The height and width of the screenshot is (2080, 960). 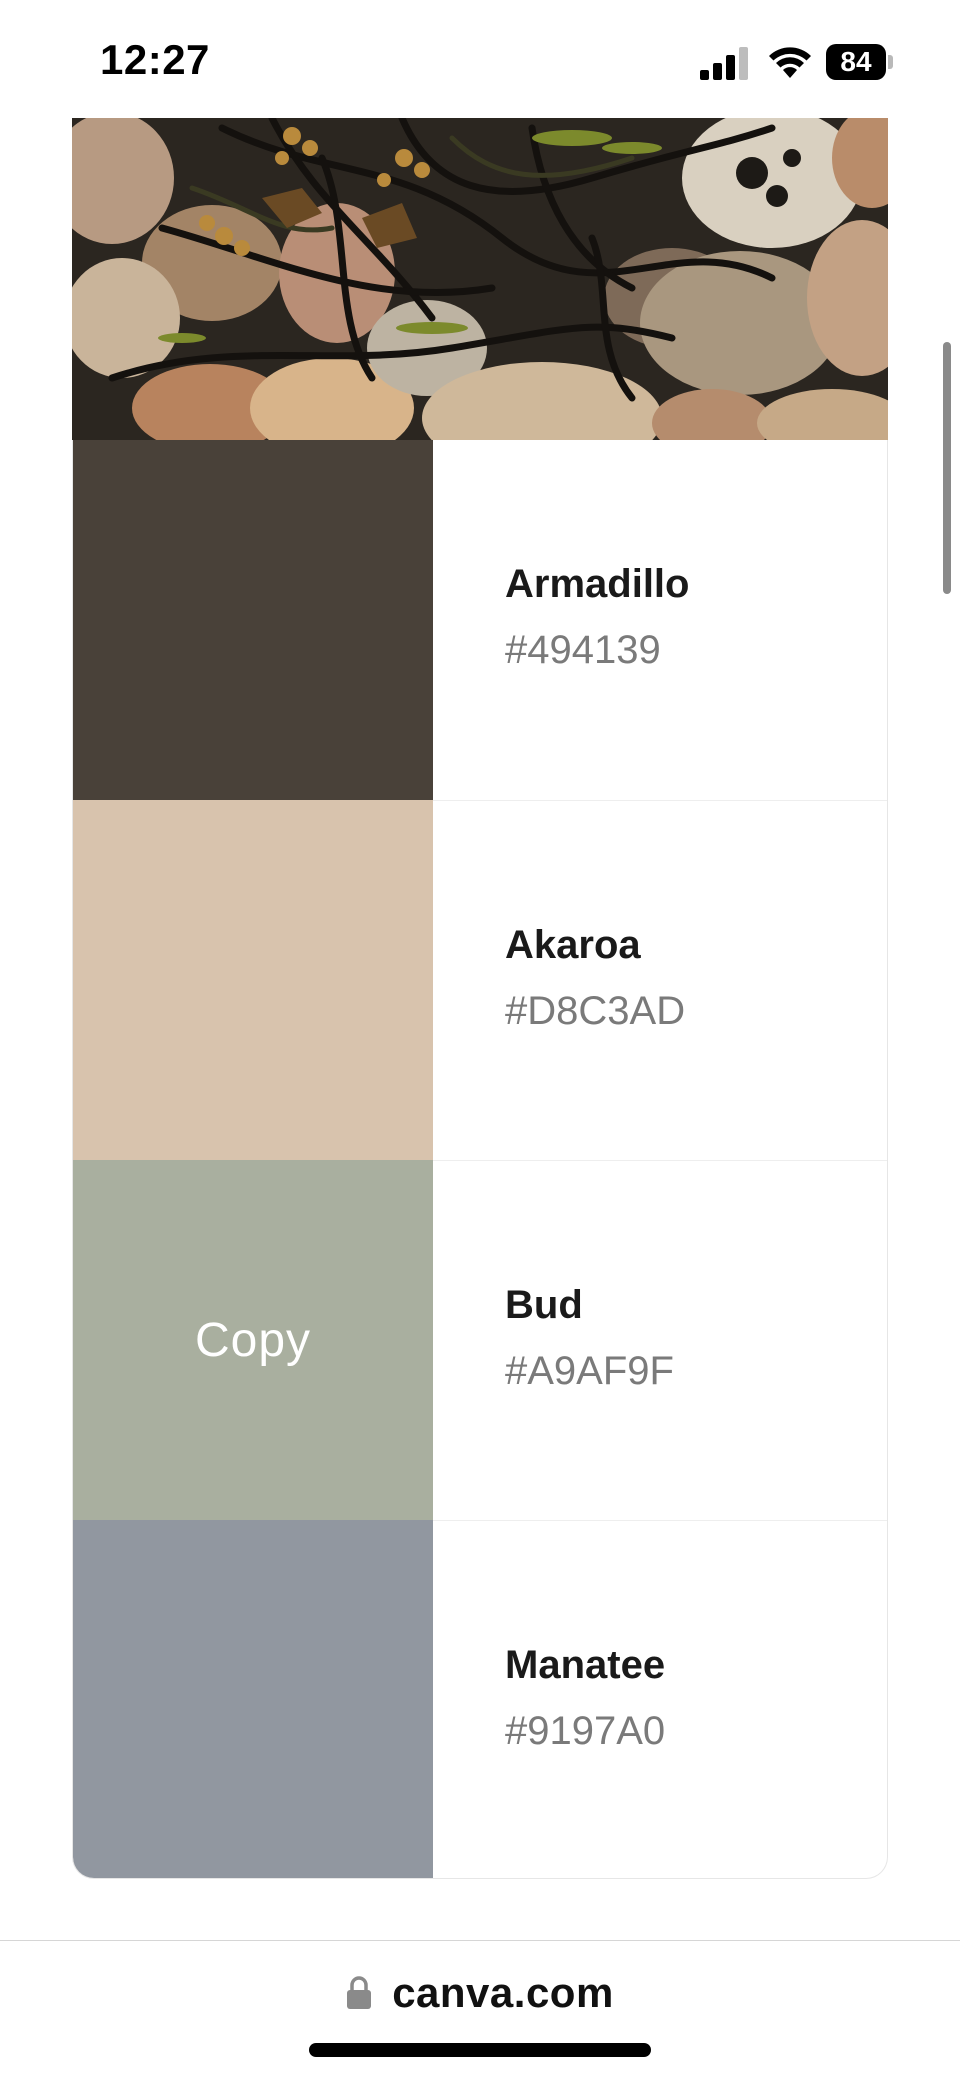 What do you see at coordinates (660, 980) in the screenshot?
I see `color-info: Akaroa #D8C3AD` at bounding box center [660, 980].